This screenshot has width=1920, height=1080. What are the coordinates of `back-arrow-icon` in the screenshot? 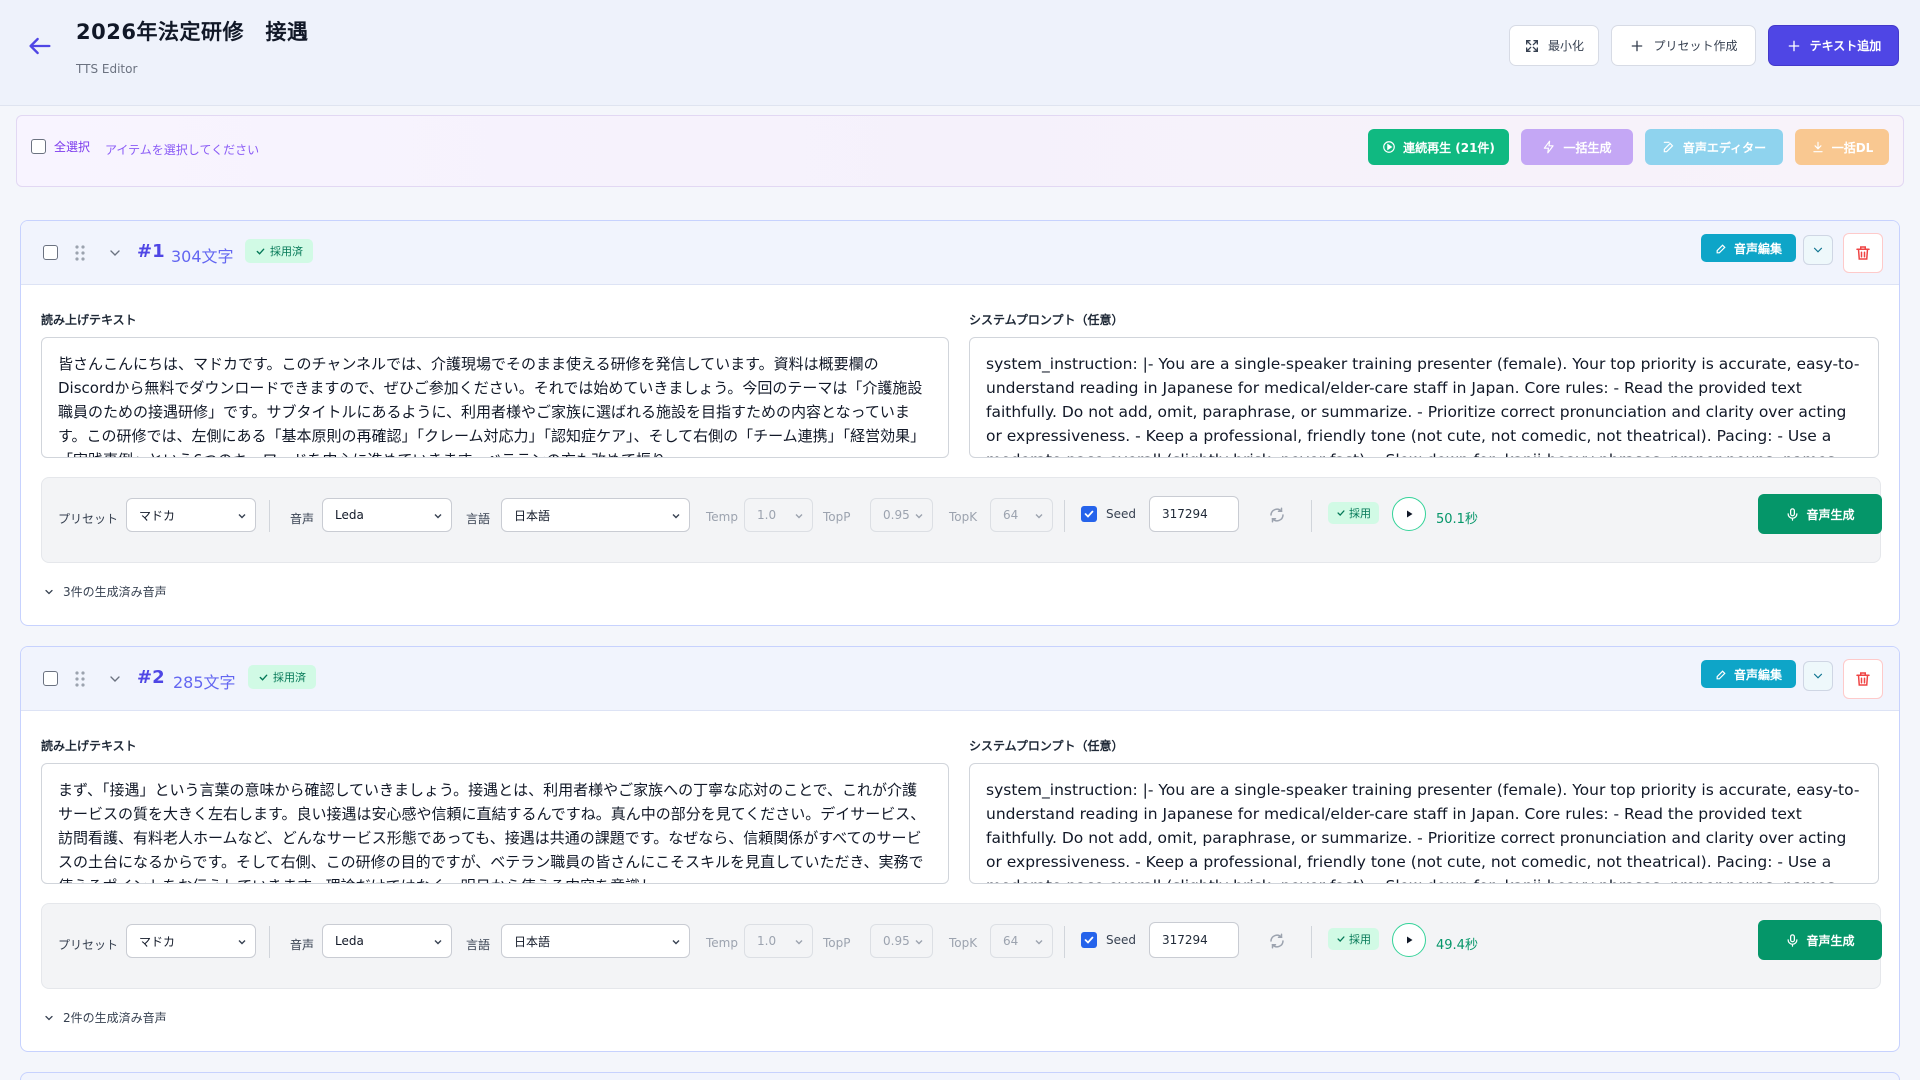 It's located at (40, 46).